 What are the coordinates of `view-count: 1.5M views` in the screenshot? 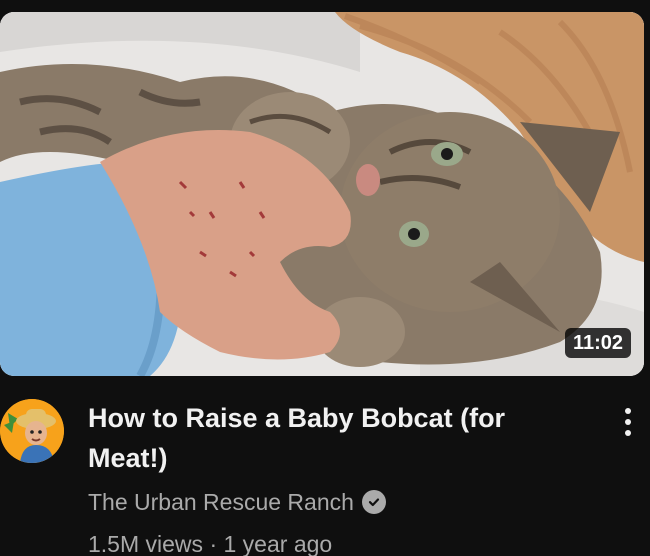 It's located at (146, 543).